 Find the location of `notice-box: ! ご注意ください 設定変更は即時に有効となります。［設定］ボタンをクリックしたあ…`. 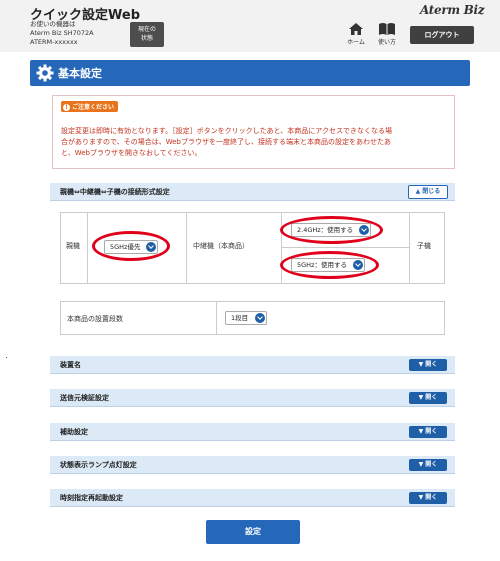

notice-box: ! ご注意ください 設定変更は即時に有効となります。［設定］ボタンをクリックしたあ… is located at coordinates (253, 132).